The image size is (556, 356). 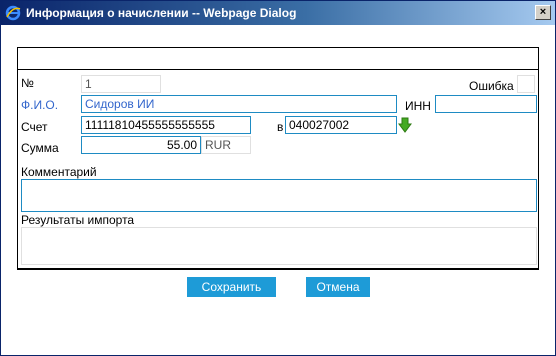 I want to click on error-field, so click(x=526, y=84).